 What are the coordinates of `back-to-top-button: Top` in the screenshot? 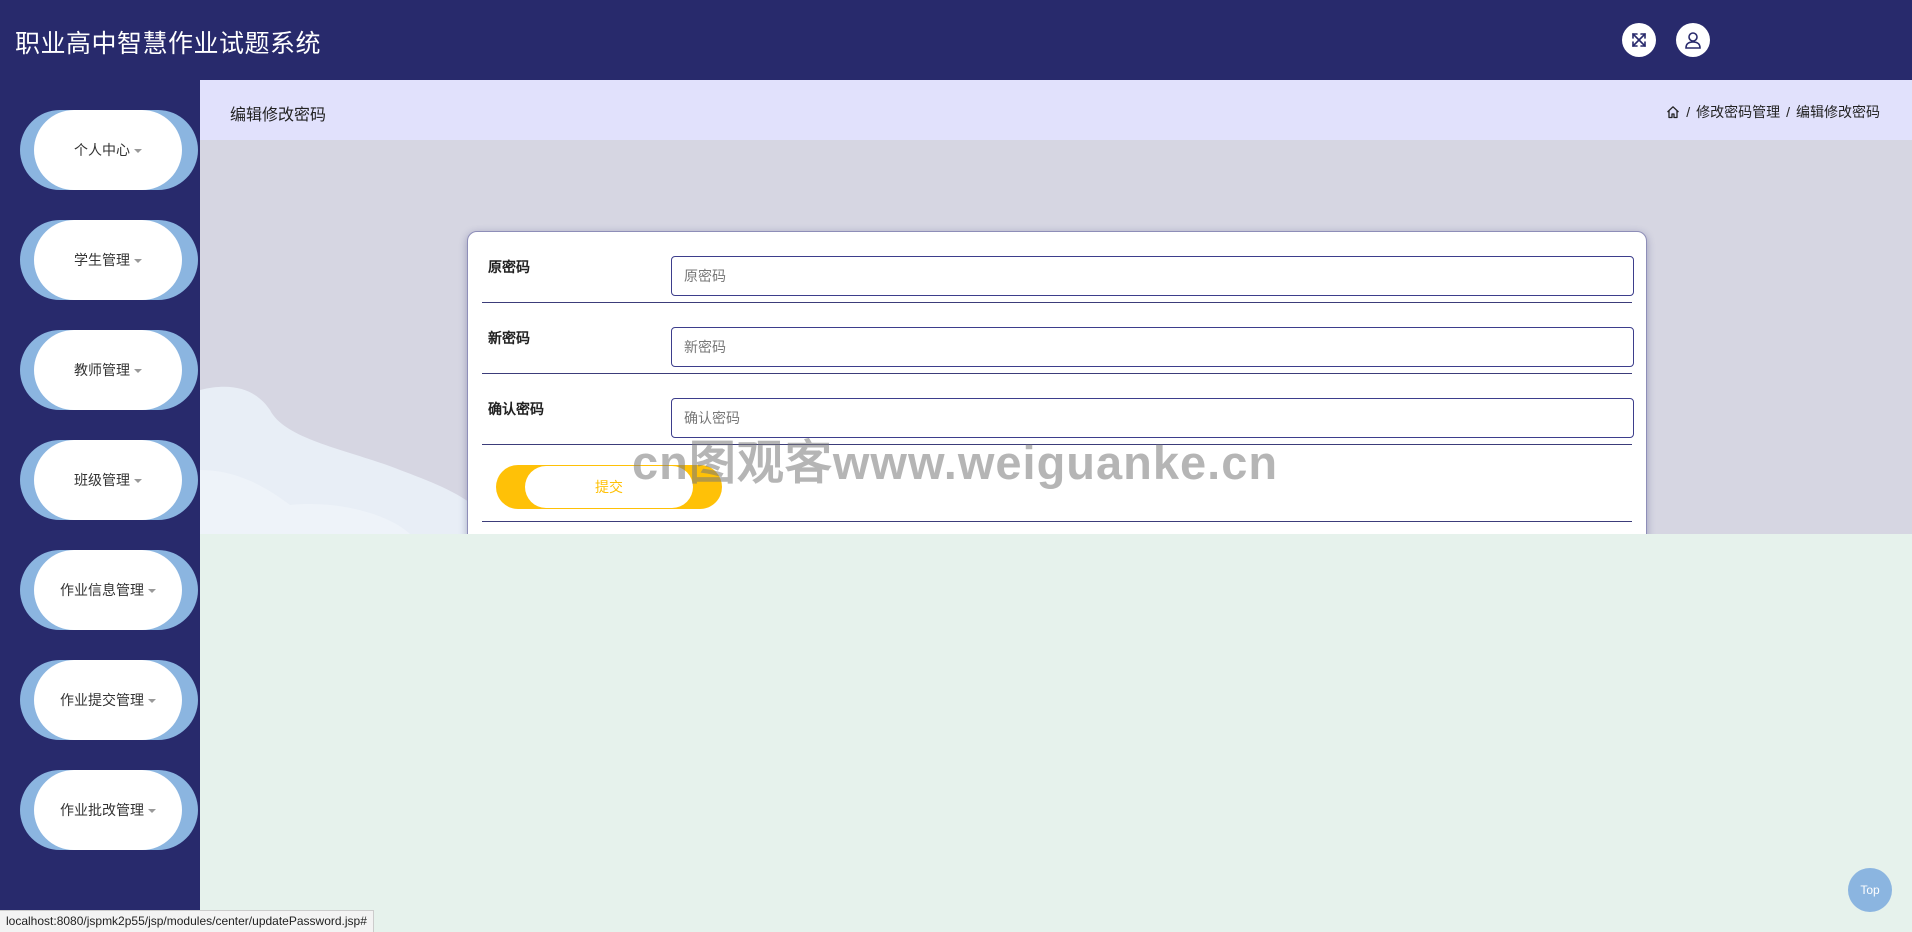 It's located at (1870, 890).